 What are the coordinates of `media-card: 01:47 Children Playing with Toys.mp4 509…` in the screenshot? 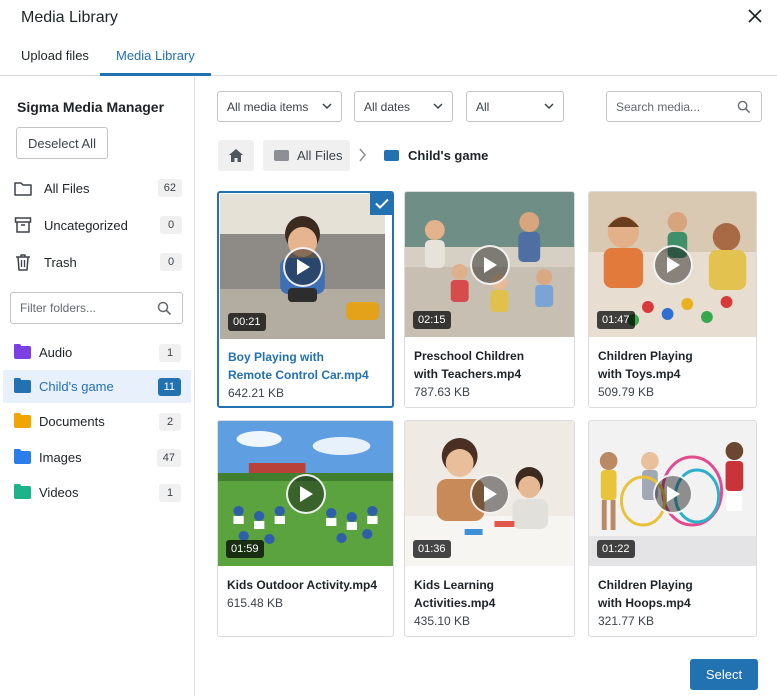 It's located at (672, 299).